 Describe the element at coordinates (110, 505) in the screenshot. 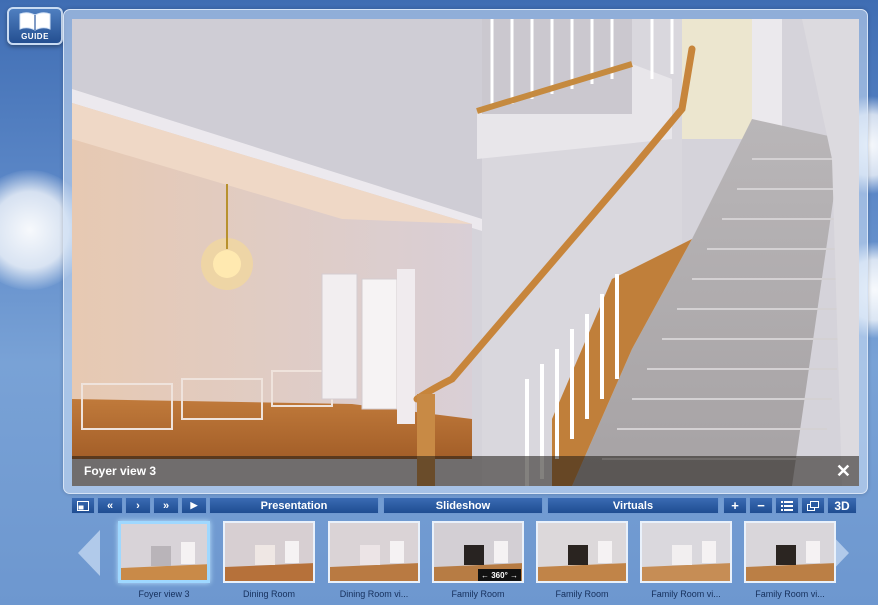

I see `first-photo-button: «` at that location.